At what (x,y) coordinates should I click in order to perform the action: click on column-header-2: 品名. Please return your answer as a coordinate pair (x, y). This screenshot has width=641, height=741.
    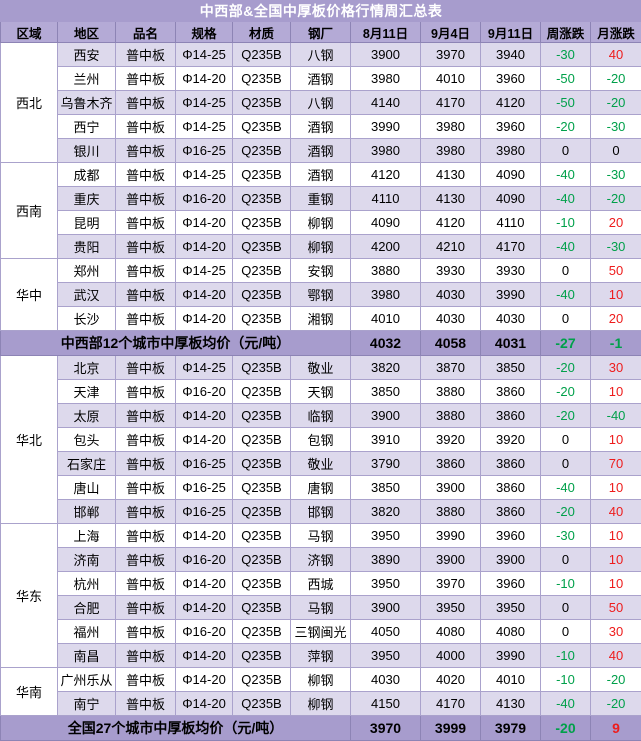
    Looking at the image, I should click on (146, 32).